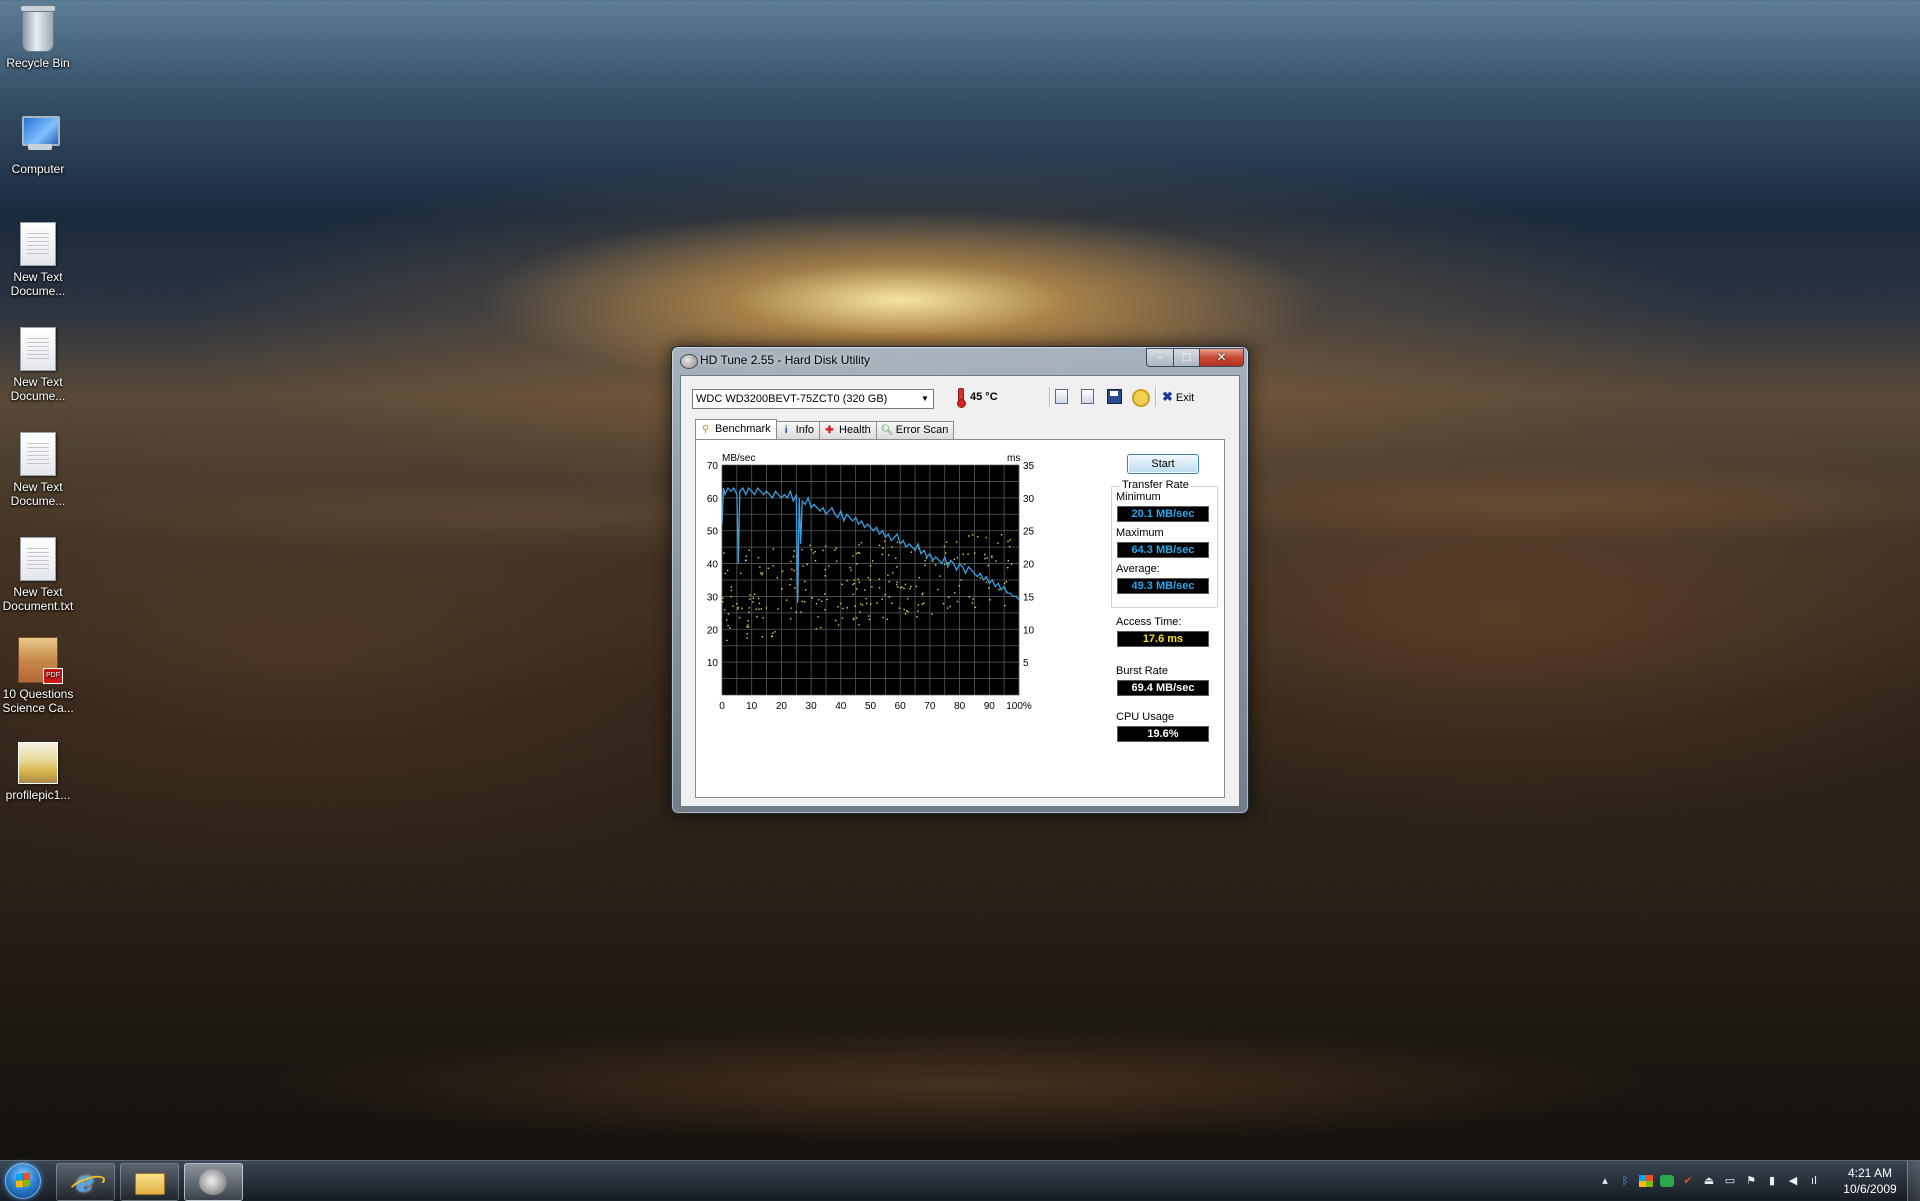 The height and width of the screenshot is (1201, 1920). Describe the element at coordinates (736, 429) in the screenshot. I see `tab-benchmark: ⚲ Benchmark` at that location.